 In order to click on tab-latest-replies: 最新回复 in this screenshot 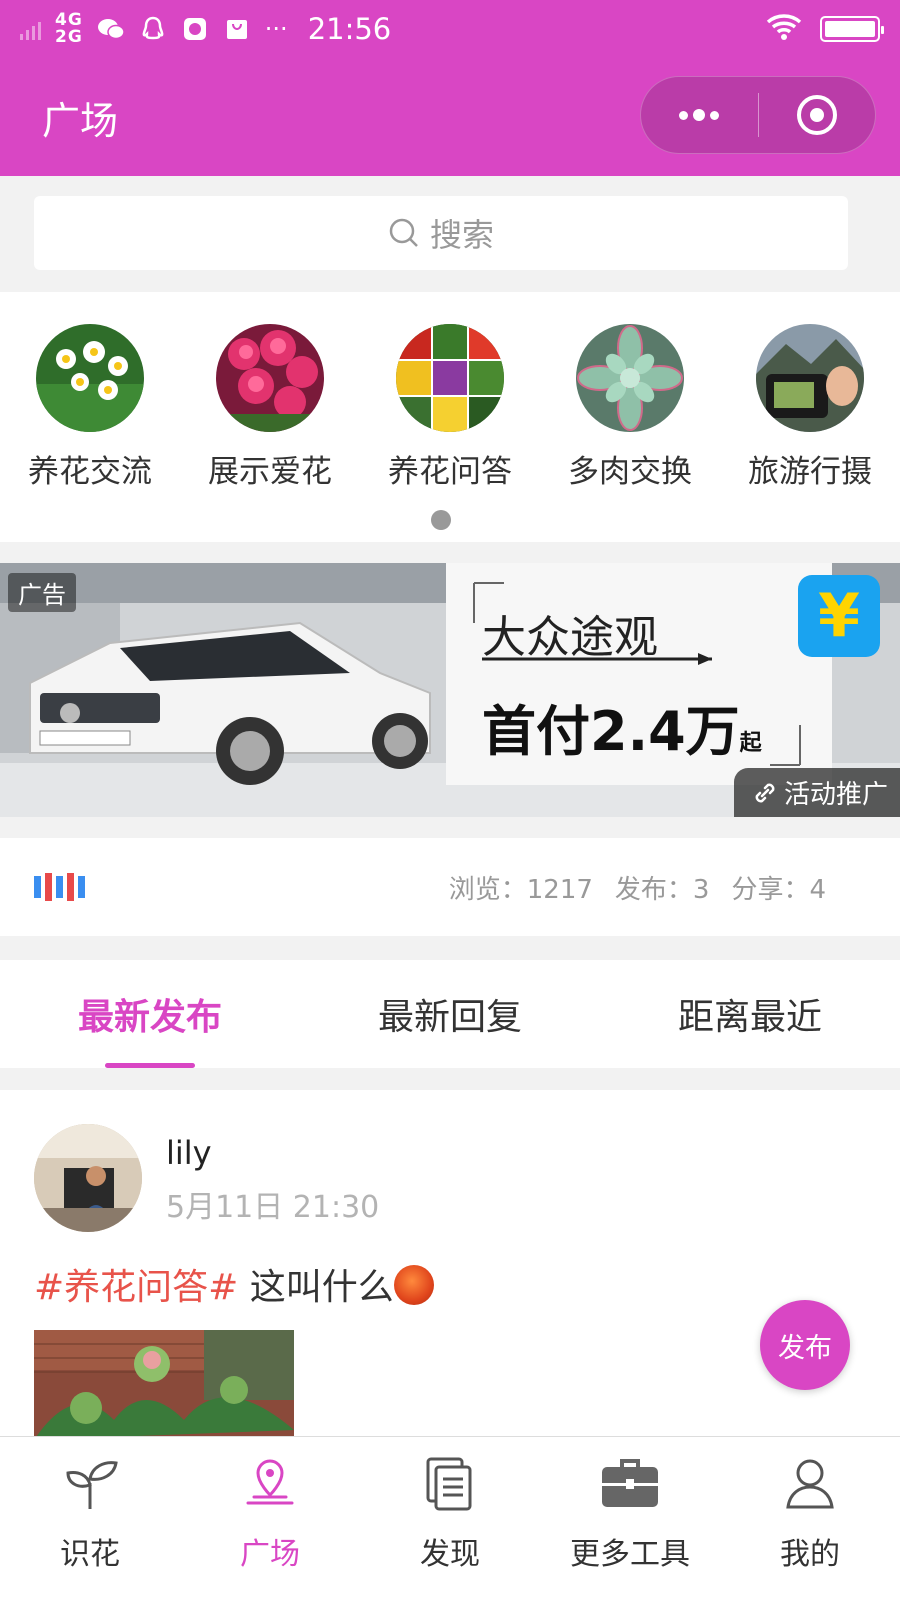, I will do `click(450, 1014)`.